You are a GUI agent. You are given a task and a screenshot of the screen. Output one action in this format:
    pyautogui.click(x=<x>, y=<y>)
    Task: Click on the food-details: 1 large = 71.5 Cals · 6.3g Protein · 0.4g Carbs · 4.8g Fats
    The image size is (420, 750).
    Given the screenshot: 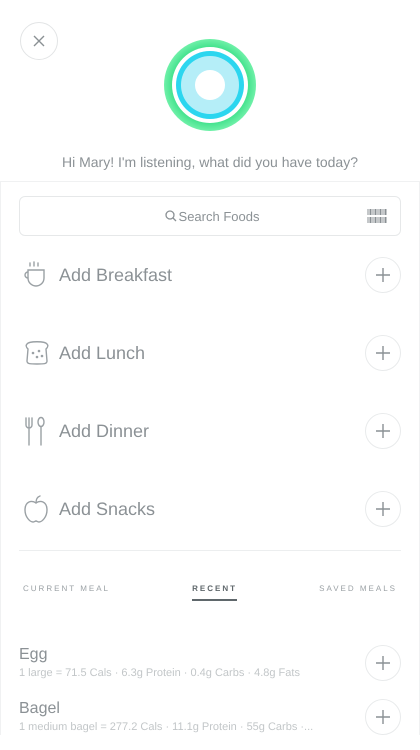 What is the action you would take?
    pyautogui.click(x=160, y=673)
    